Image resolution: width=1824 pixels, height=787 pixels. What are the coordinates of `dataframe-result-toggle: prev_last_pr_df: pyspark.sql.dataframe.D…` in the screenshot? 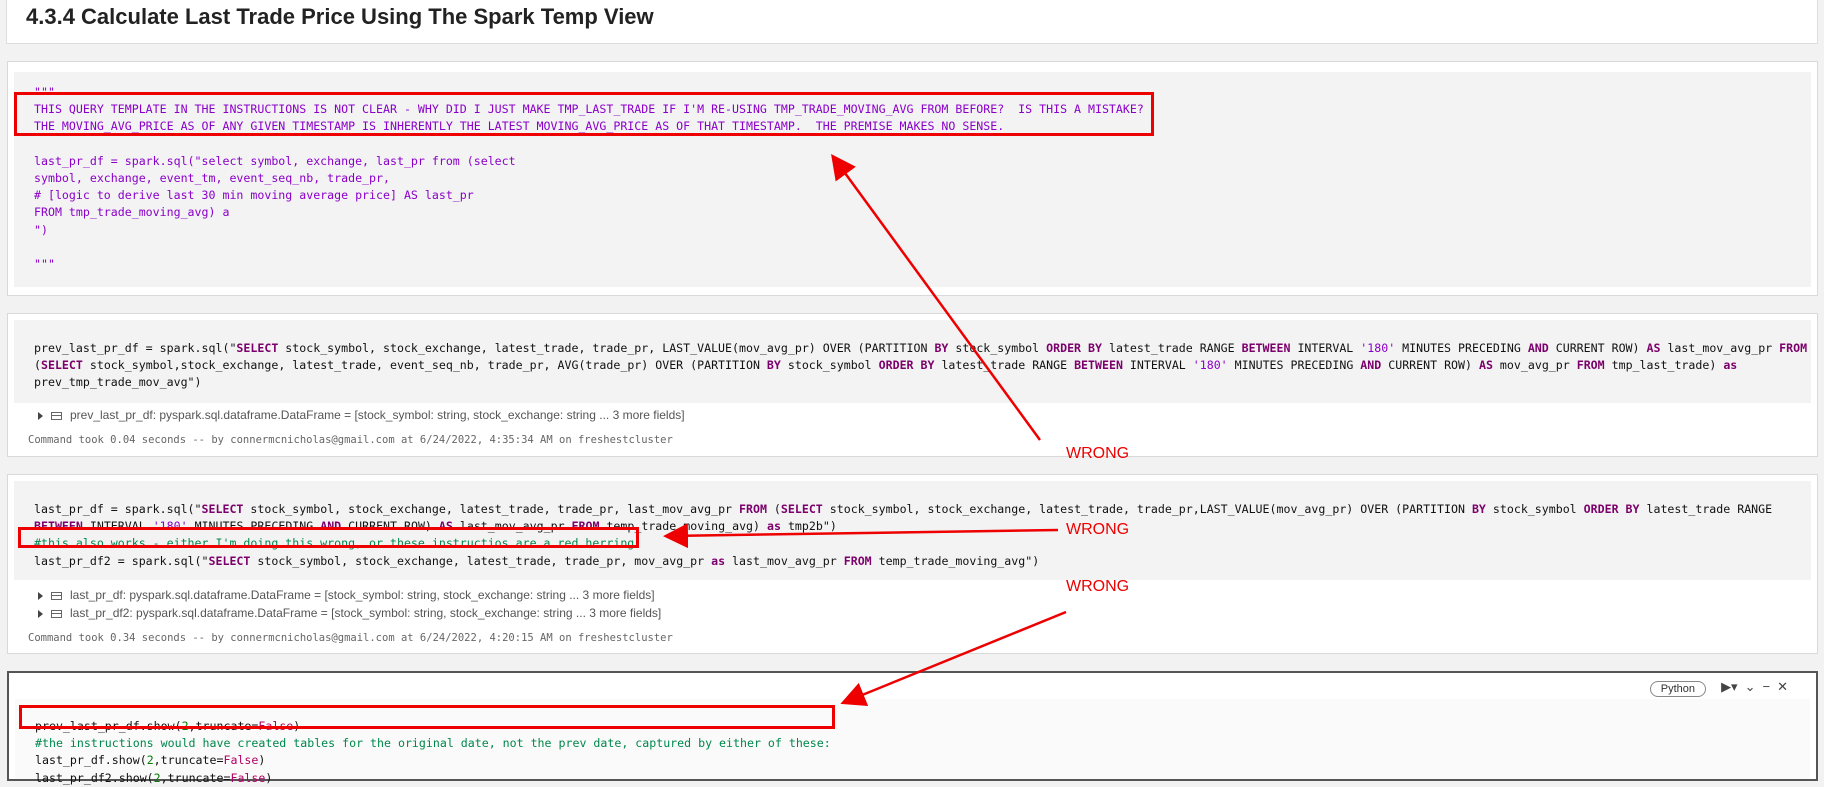 It's located at (361, 415).